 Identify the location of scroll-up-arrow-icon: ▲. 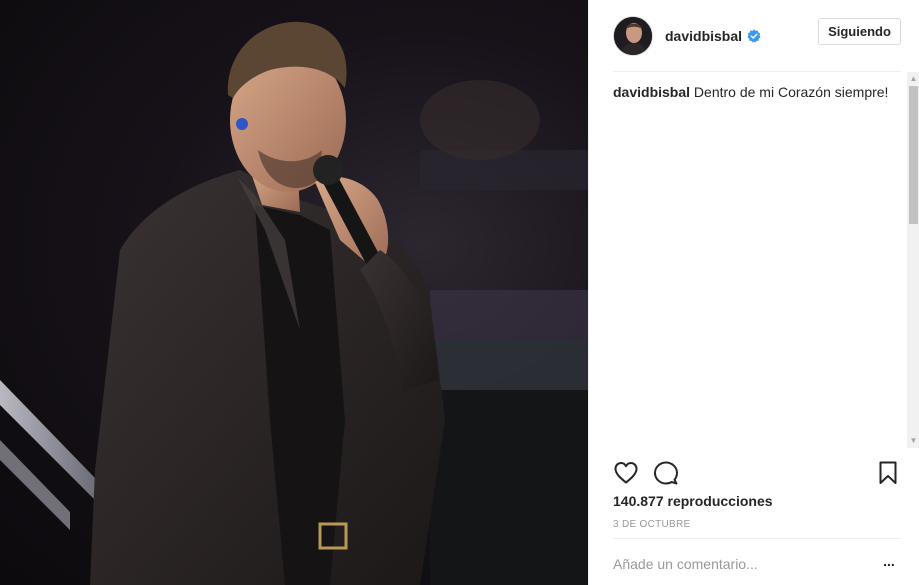
(913, 79).